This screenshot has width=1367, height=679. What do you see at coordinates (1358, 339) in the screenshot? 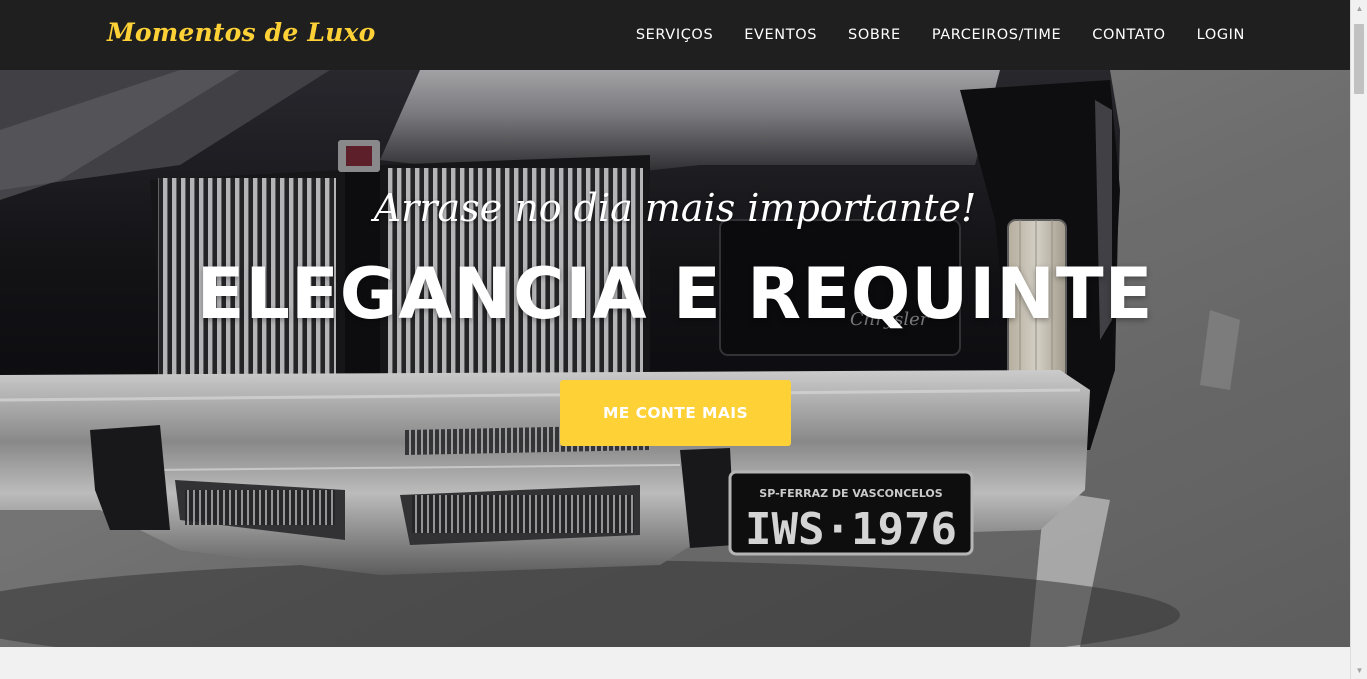
I see `page-scrollbar: ▲ ▼` at bounding box center [1358, 339].